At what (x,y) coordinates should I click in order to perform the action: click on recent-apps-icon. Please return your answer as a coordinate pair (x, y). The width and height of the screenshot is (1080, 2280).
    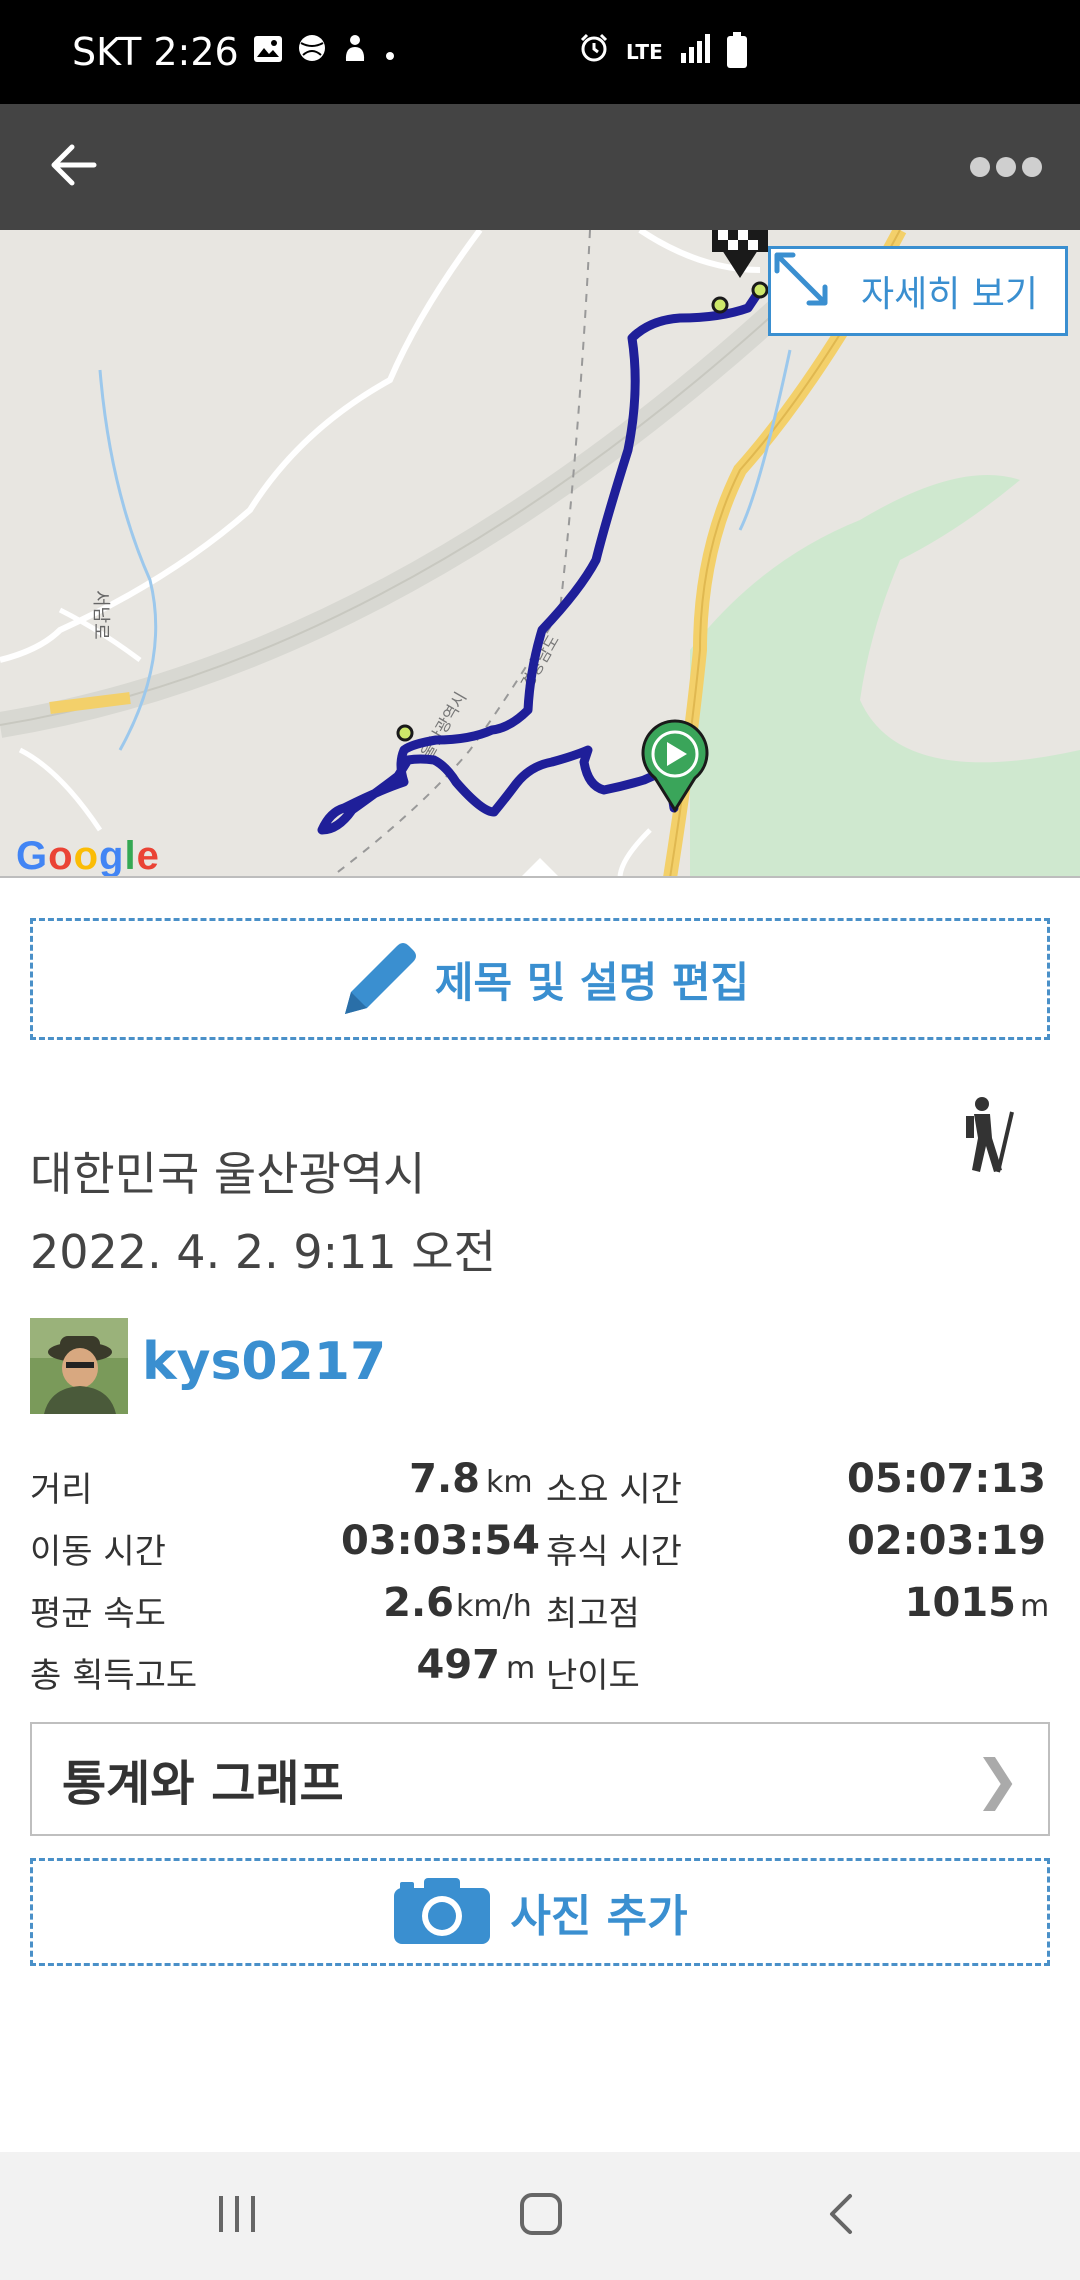
    Looking at the image, I should click on (237, 2216).